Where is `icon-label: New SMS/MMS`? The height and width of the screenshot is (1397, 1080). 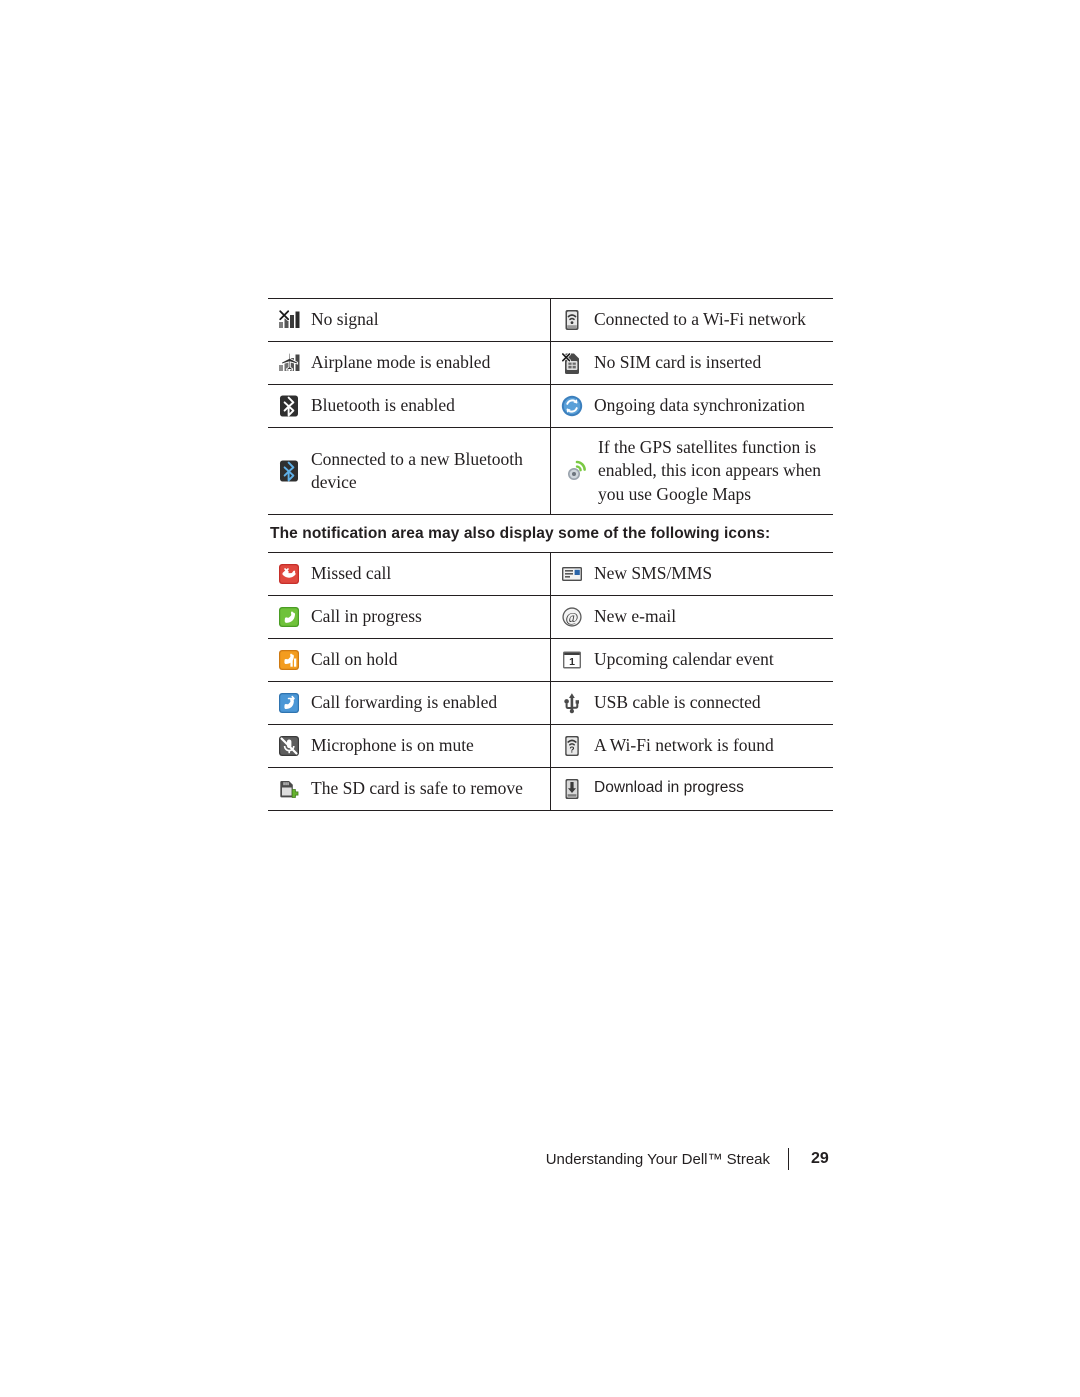
icon-label: New SMS/MMS is located at coordinates (653, 573).